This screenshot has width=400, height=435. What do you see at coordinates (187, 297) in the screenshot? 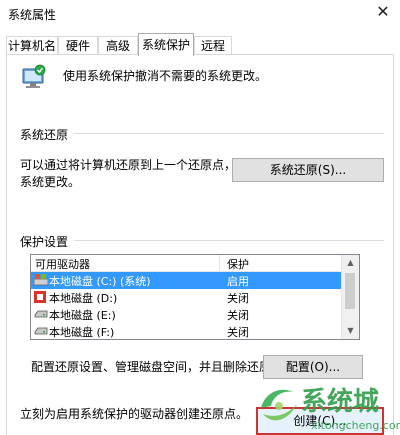
I see `drive-row-d: 本地磁盘 (D:) 关闭` at bounding box center [187, 297].